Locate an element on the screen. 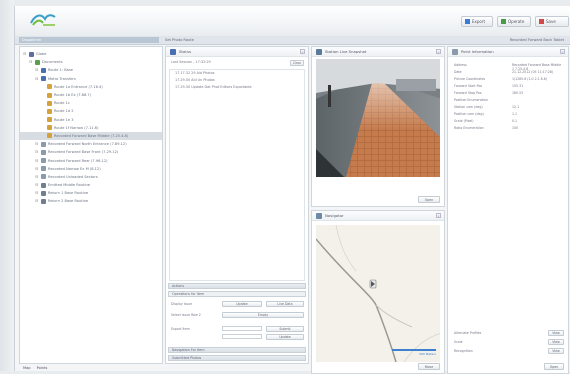 This screenshot has width=570, height=374. tree-item: Route 1a Entrance (7.16.4) is located at coordinates (91, 87).